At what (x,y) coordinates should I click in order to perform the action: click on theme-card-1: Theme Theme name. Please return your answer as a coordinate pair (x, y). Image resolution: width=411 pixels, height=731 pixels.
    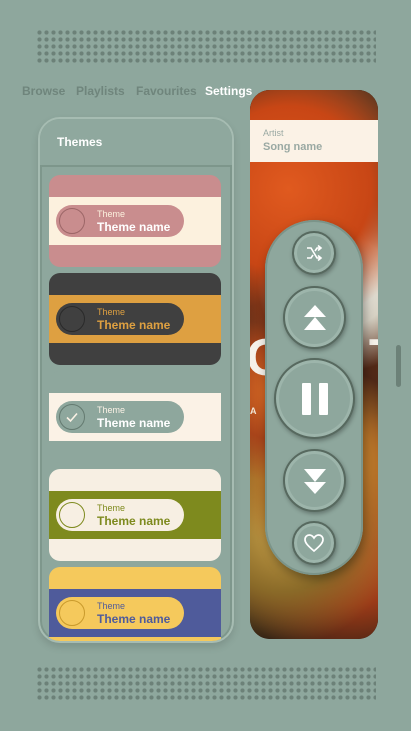
    Looking at the image, I should click on (135, 221).